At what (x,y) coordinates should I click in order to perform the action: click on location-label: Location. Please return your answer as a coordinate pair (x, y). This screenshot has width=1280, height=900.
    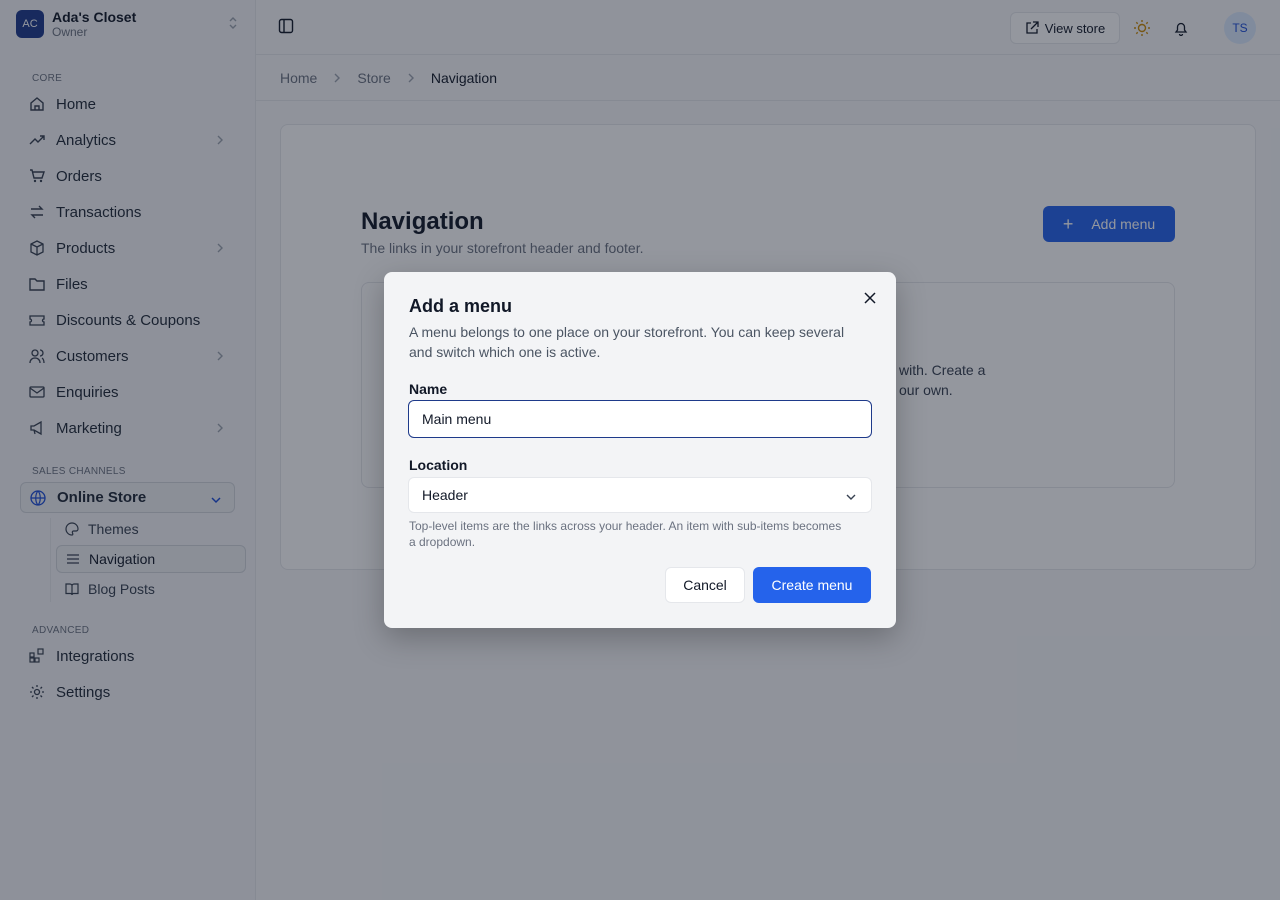
    Looking at the image, I should click on (438, 465).